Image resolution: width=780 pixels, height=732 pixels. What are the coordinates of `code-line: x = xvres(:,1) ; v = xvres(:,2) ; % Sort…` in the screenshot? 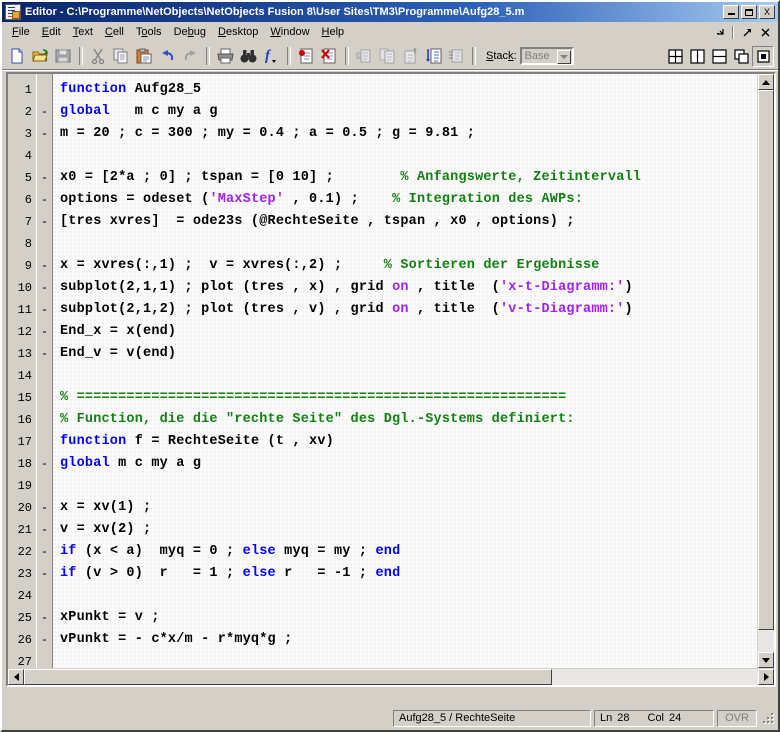 It's located at (408, 266).